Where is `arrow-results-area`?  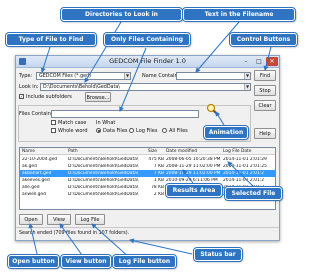 arrow-results-area is located at coordinates (188, 176).